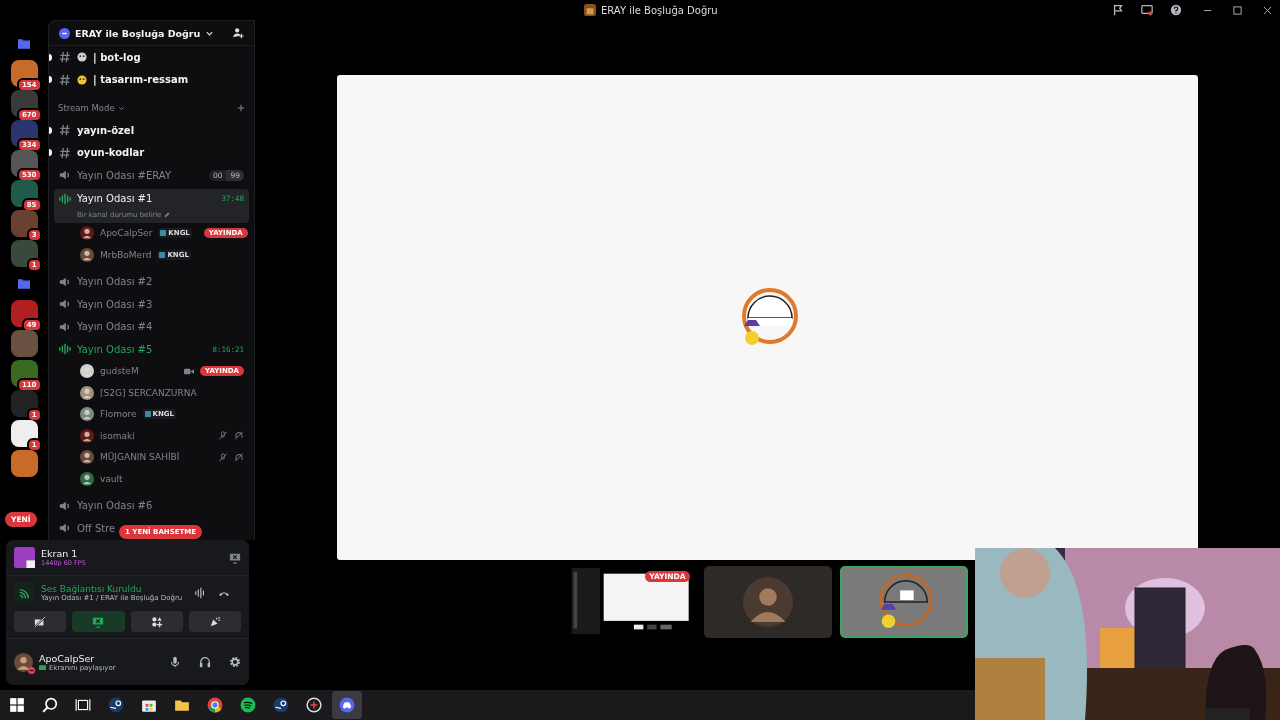 The height and width of the screenshot is (720, 1280). Describe the element at coordinates (111, 478) in the screenshot. I see `member-name: vault` at that location.